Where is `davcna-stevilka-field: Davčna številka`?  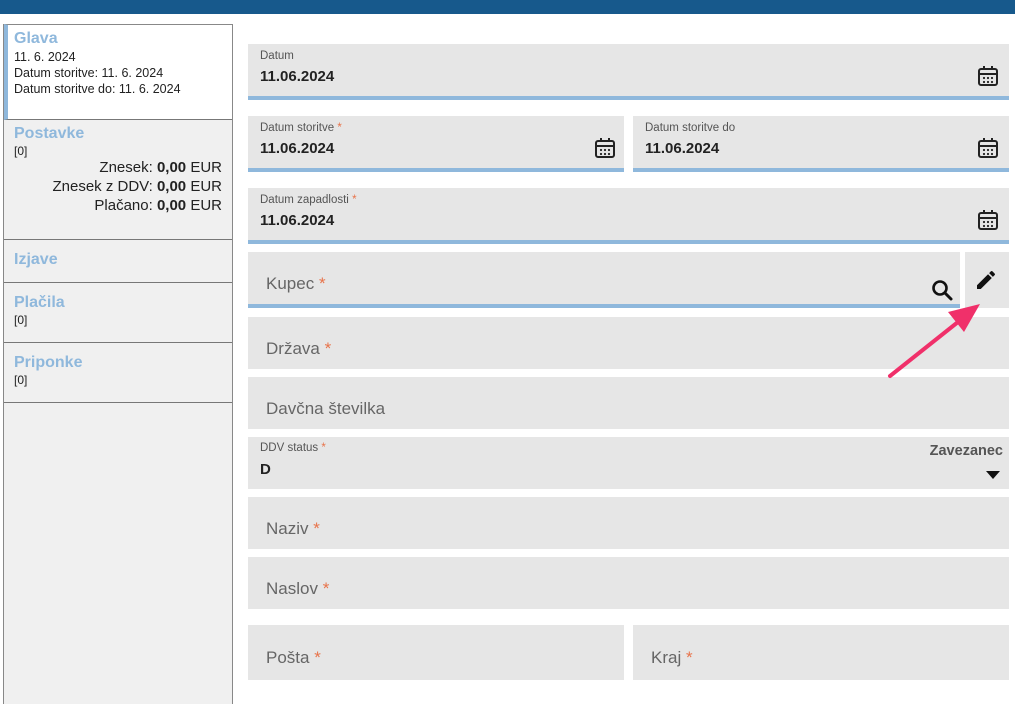 davcna-stevilka-field: Davčna številka is located at coordinates (628, 403).